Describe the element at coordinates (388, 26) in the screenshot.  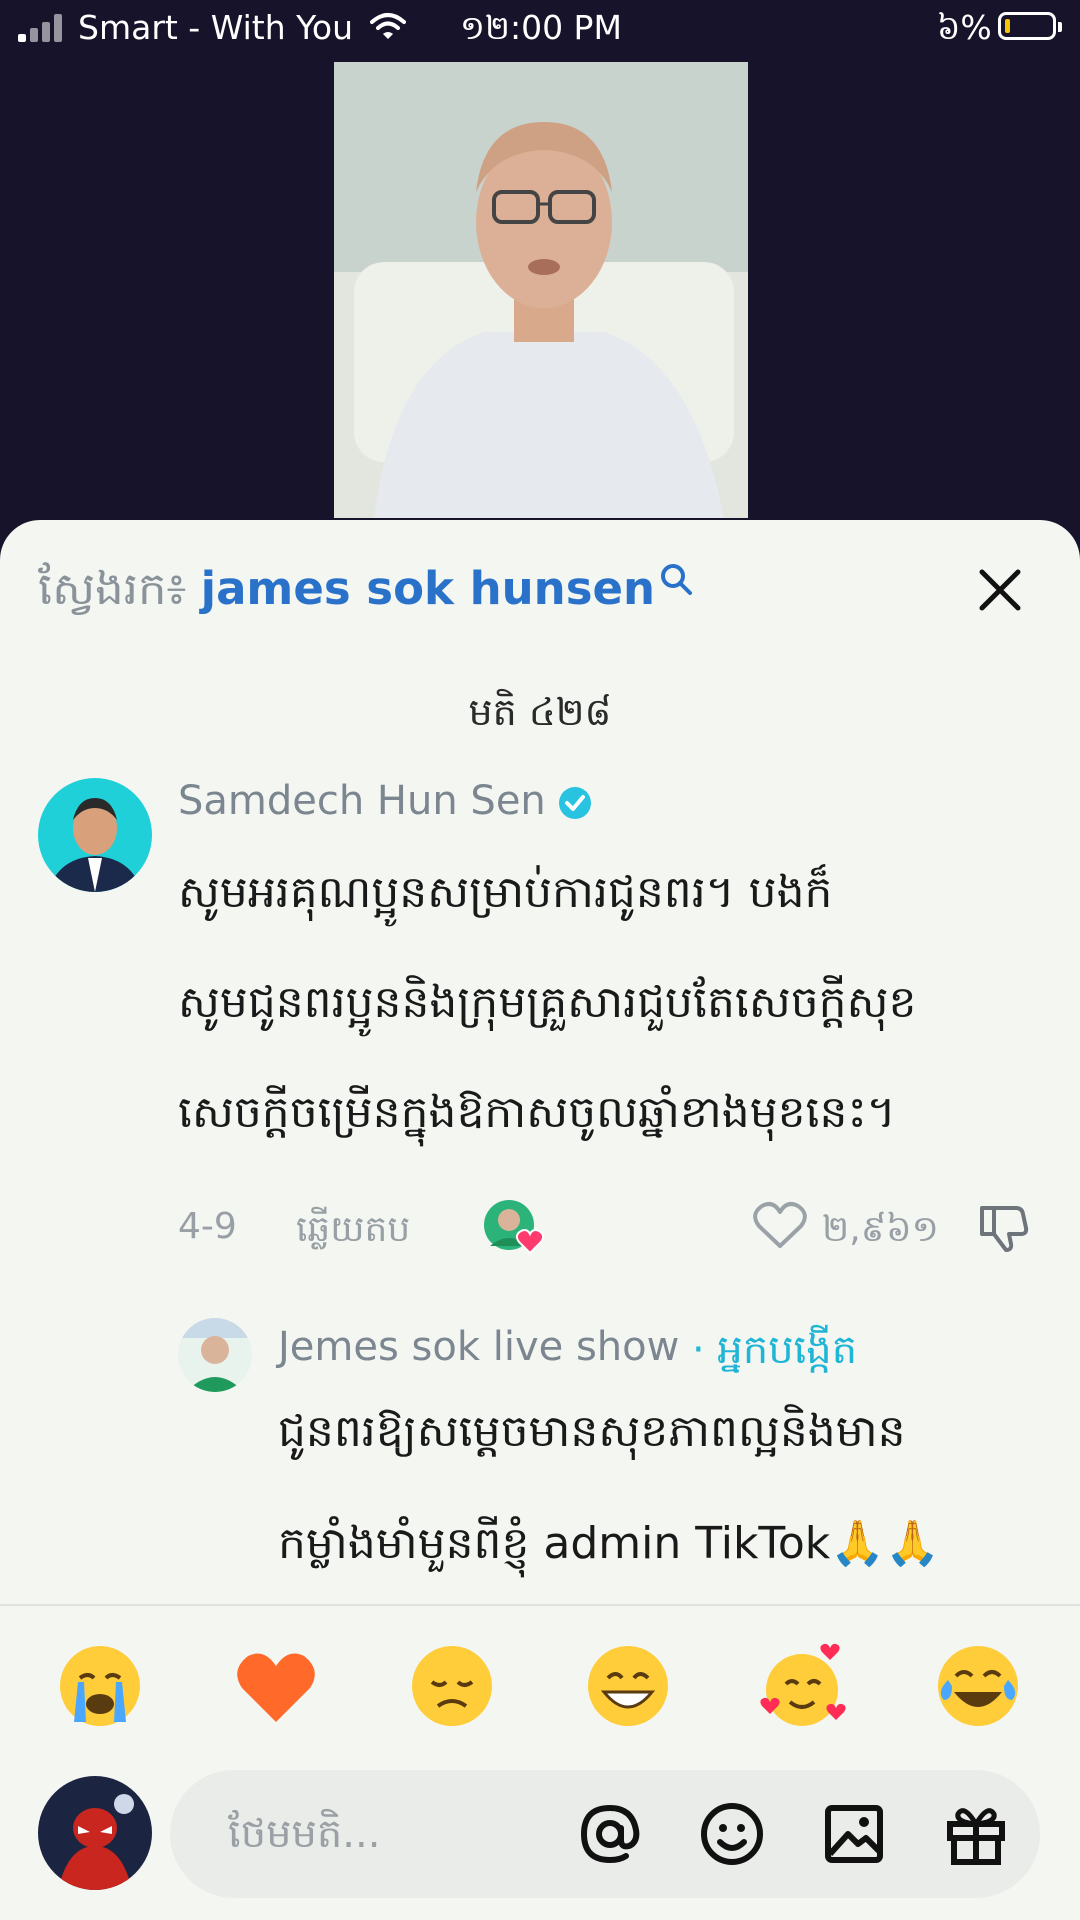
I see `wifi-icon` at that location.